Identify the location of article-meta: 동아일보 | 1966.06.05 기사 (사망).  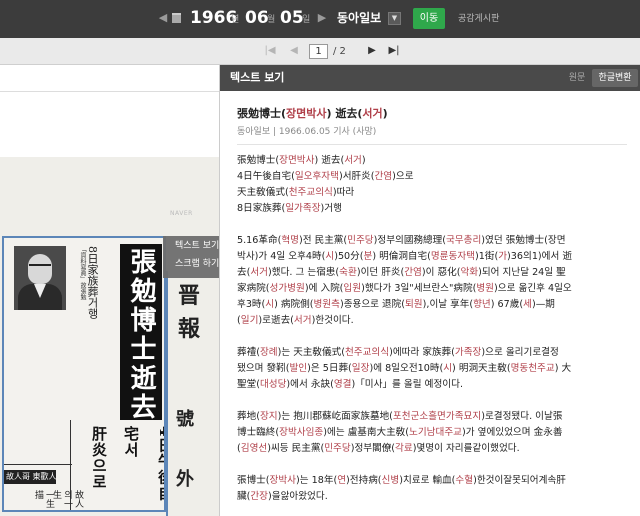
(307, 132).